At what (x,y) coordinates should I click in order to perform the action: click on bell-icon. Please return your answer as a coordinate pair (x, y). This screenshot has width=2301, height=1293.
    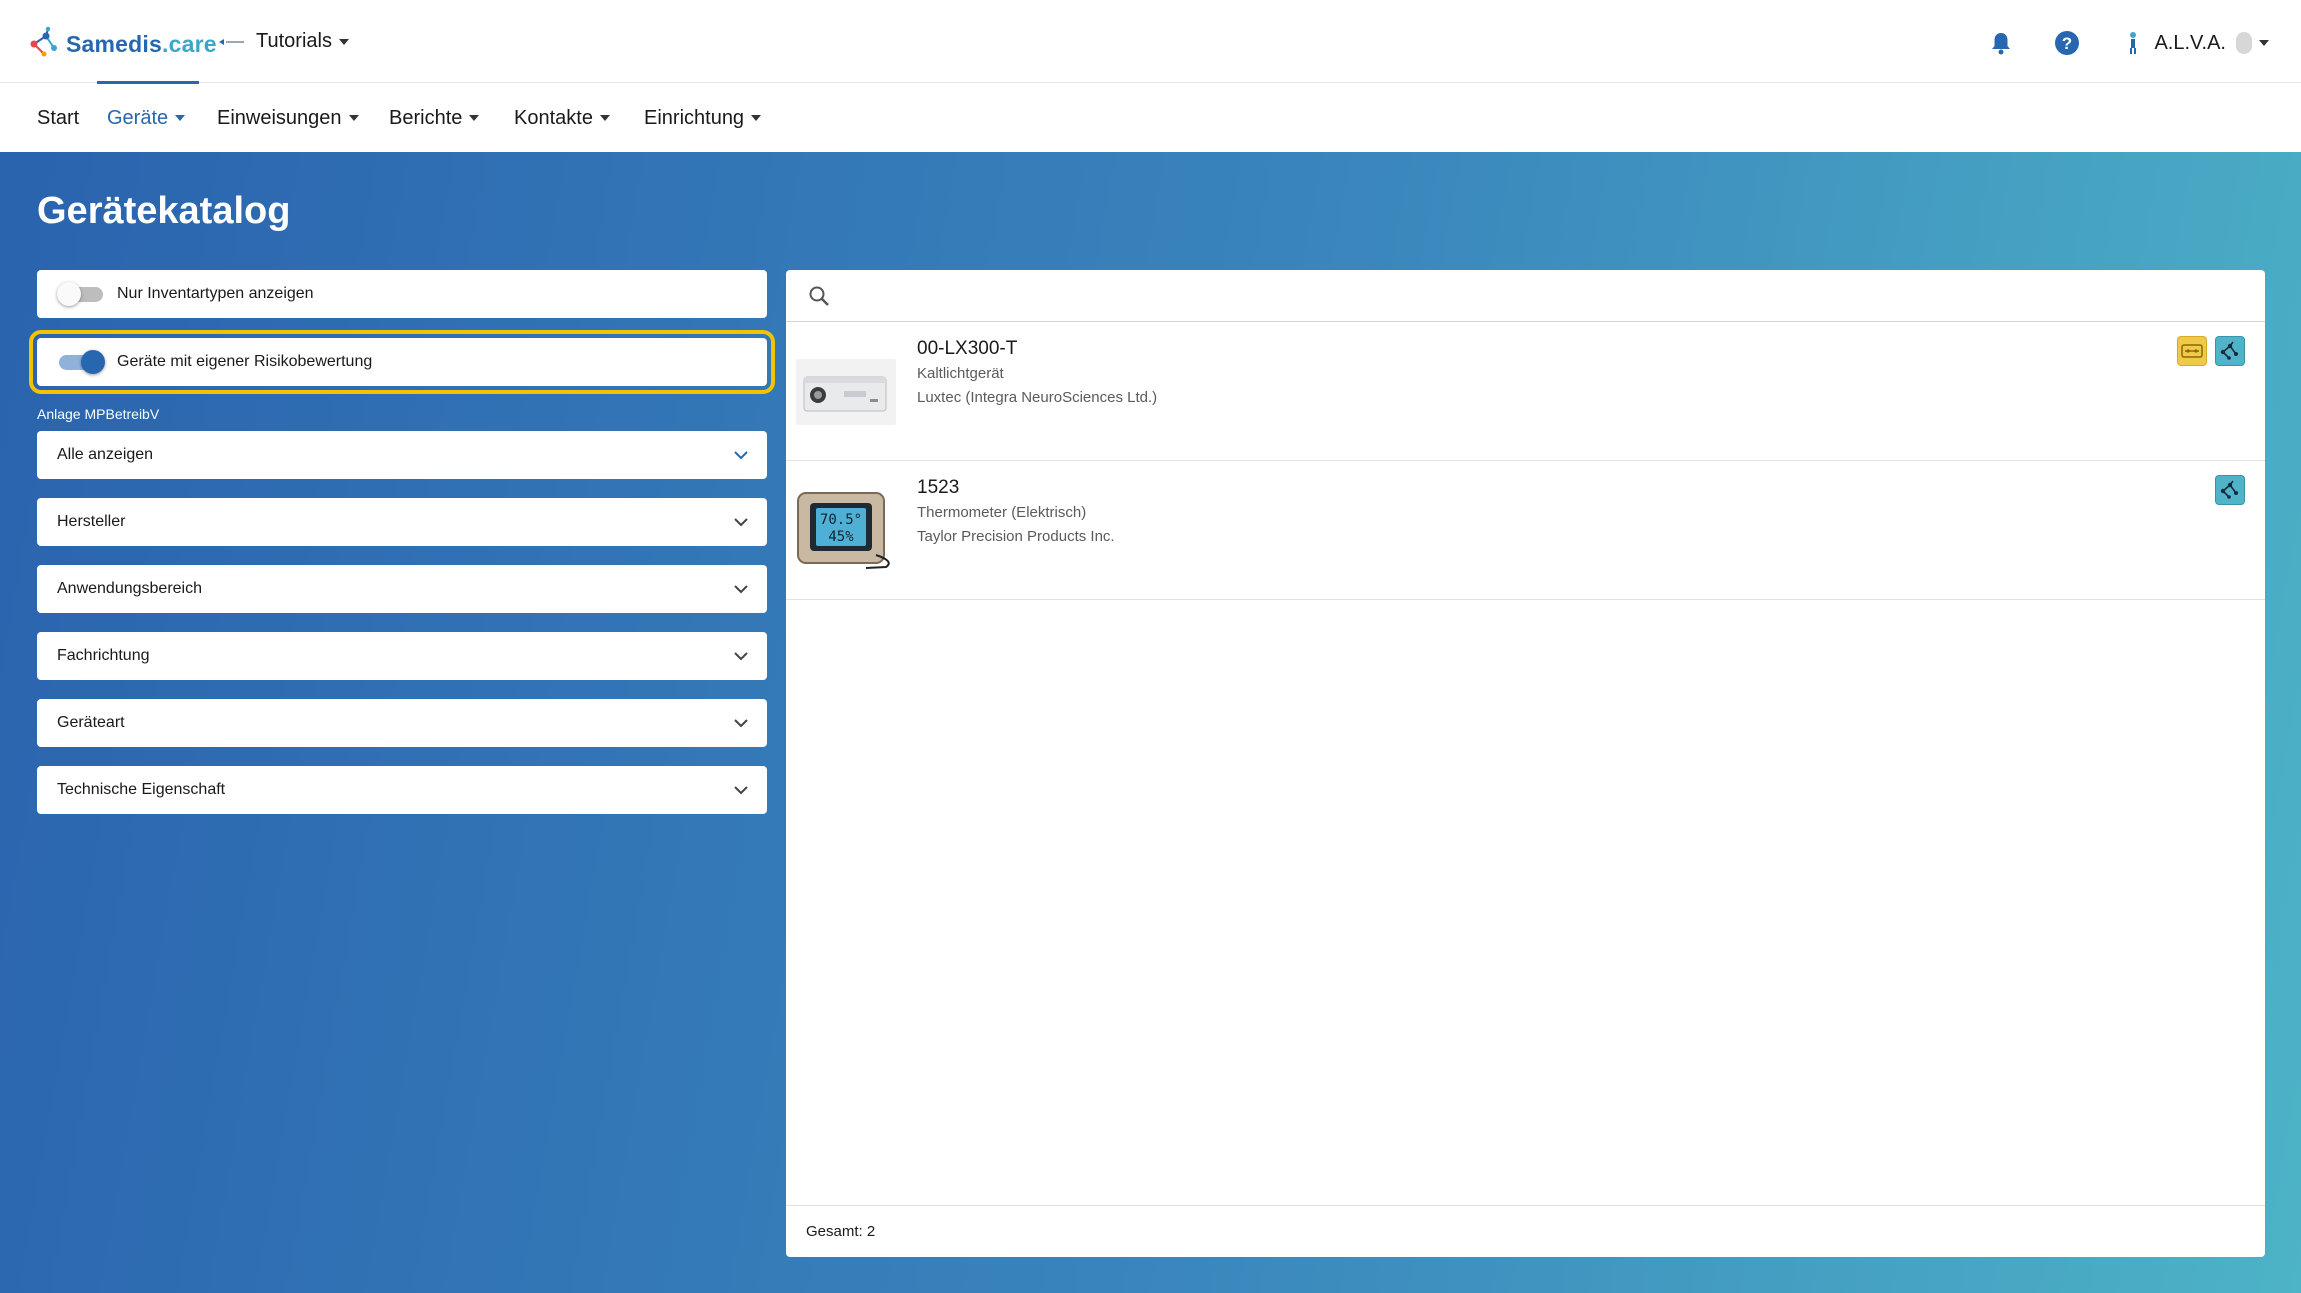
    Looking at the image, I should click on (2001, 44).